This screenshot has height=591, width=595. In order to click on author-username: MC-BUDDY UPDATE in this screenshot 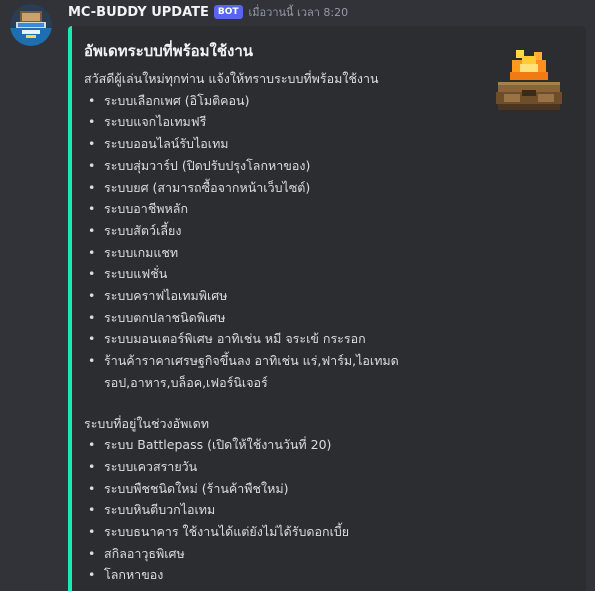, I will do `click(138, 12)`.